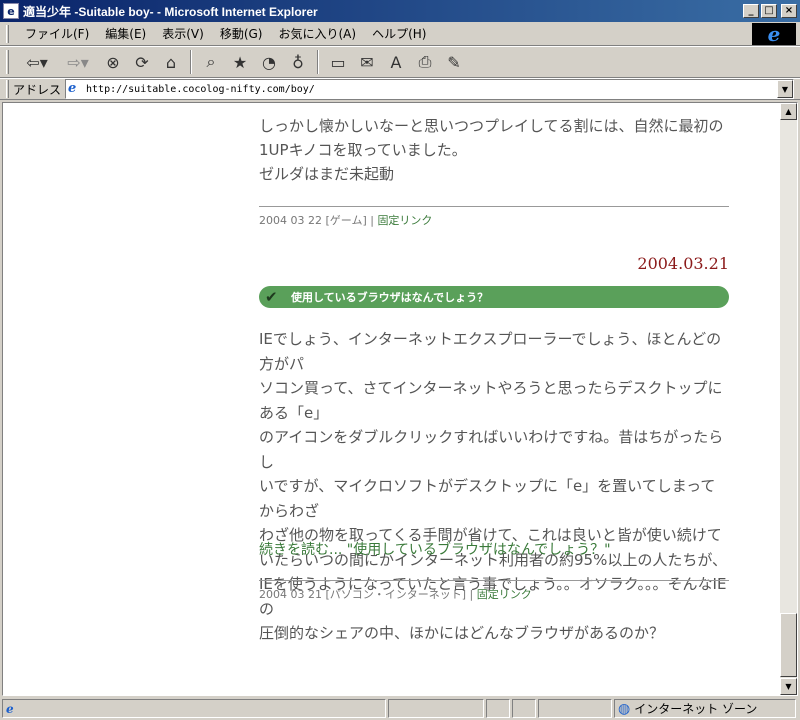 Image resolution: width=800 pixels, height=720 pixels. I want to click on status-progress-pane, so click(436, 708).